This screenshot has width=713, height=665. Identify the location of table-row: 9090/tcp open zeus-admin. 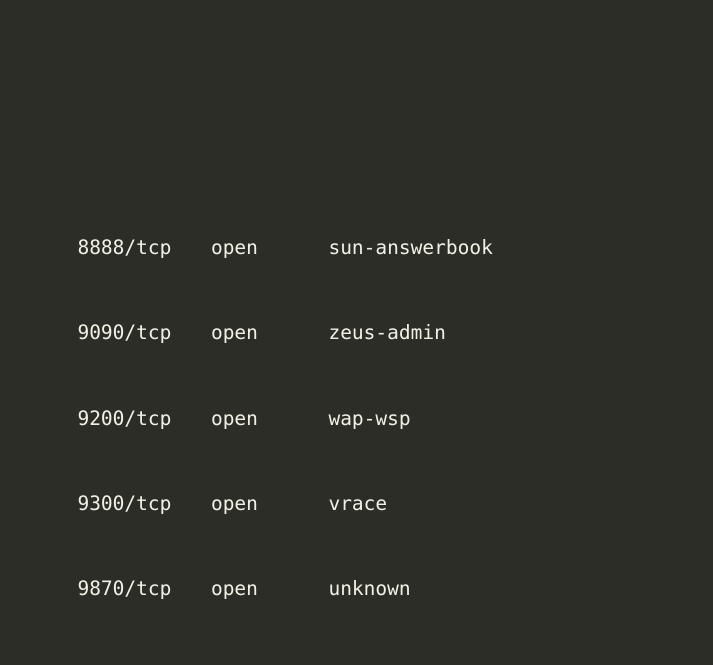
(360, 317).